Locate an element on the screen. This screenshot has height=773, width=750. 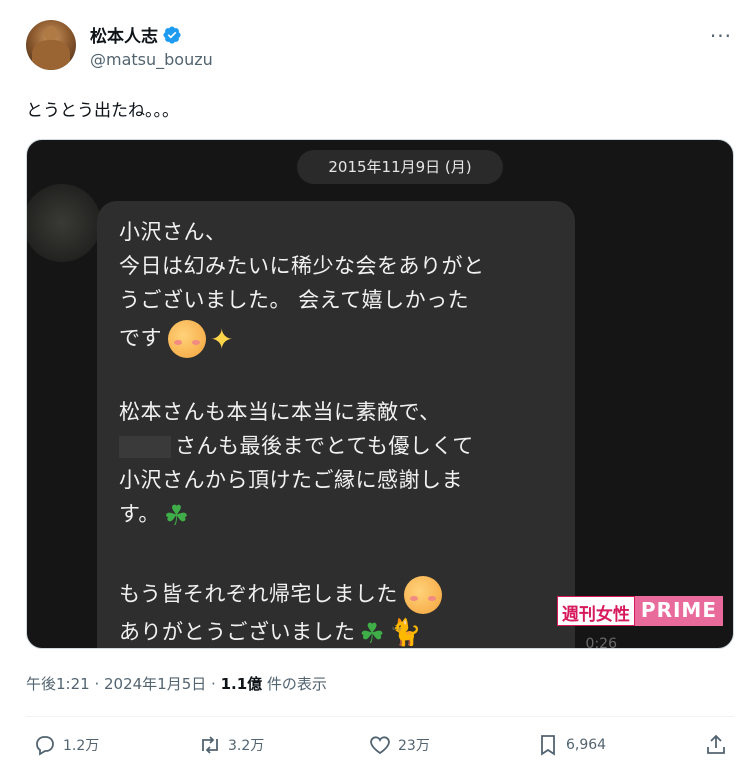
message-line: 松本さんも本当に本当に素敵で、 is located at coordinates (280, 412).